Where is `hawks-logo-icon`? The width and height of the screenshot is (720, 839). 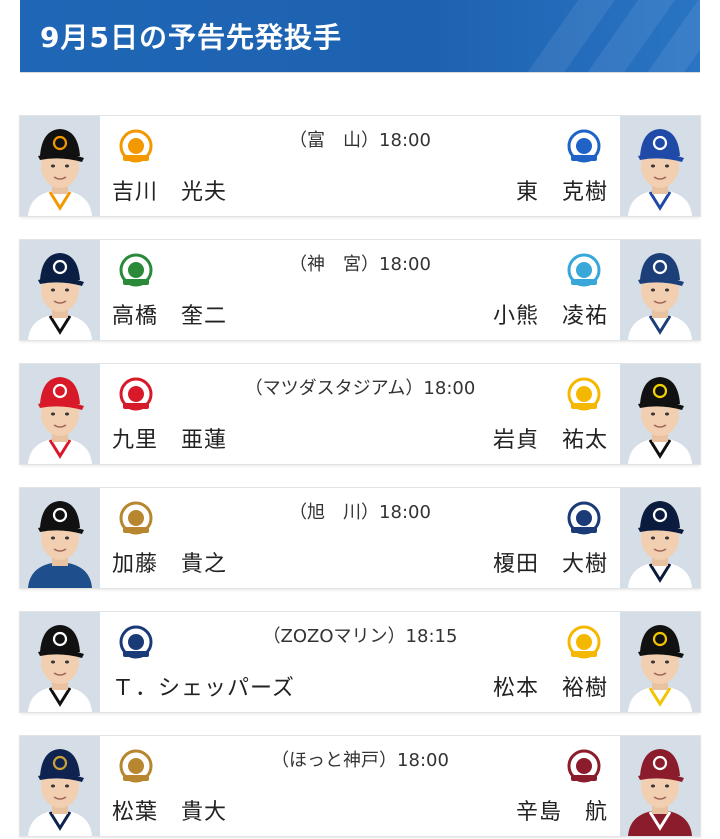 hawks-logo-icon is located at coordinates (584, 642).